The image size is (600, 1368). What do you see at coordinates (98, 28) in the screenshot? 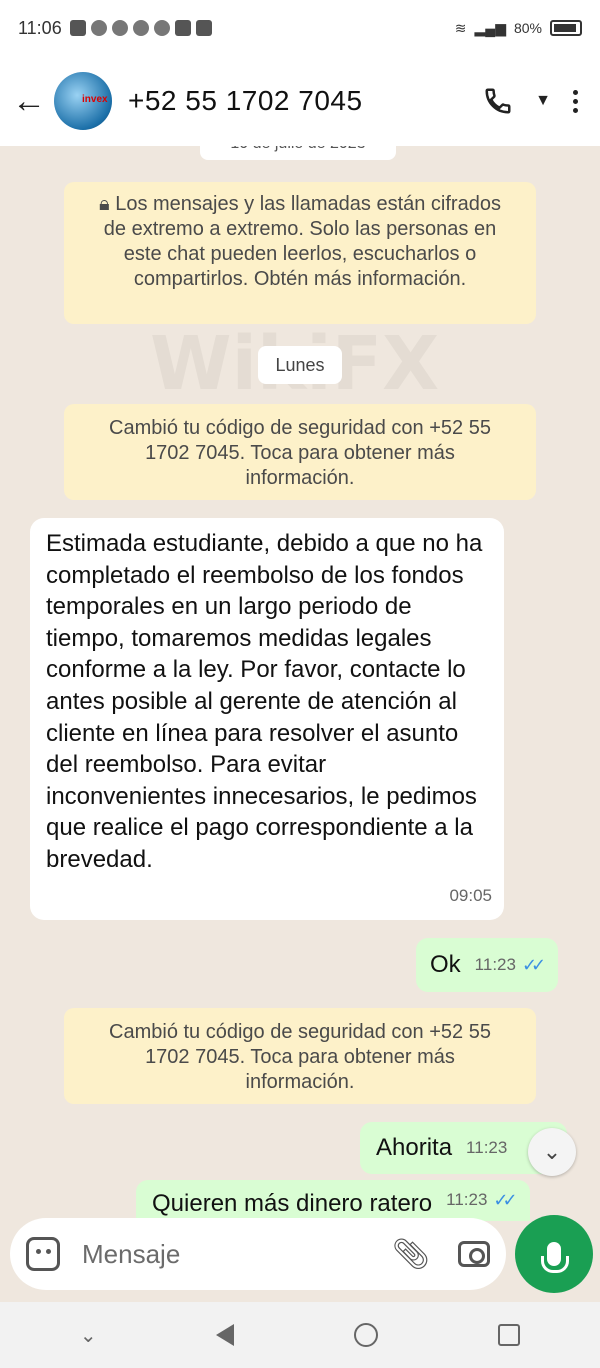
I see `messenger-icon` at bounding box center [98, 28].